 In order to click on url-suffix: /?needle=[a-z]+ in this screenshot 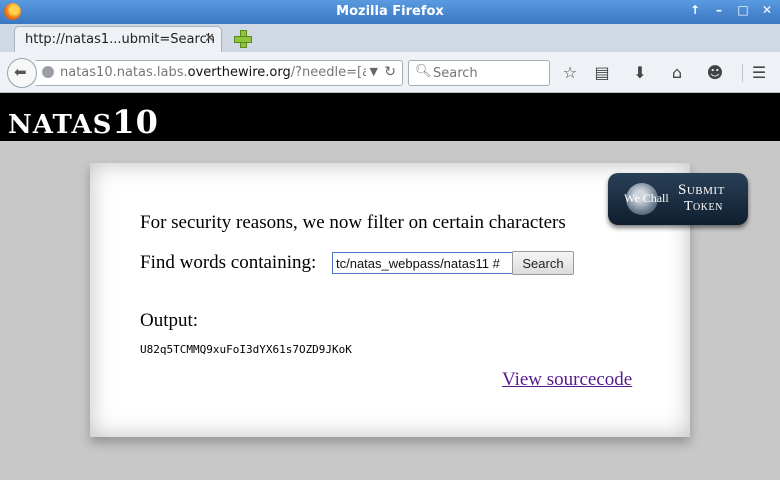, I will do `click(328, 72)`.